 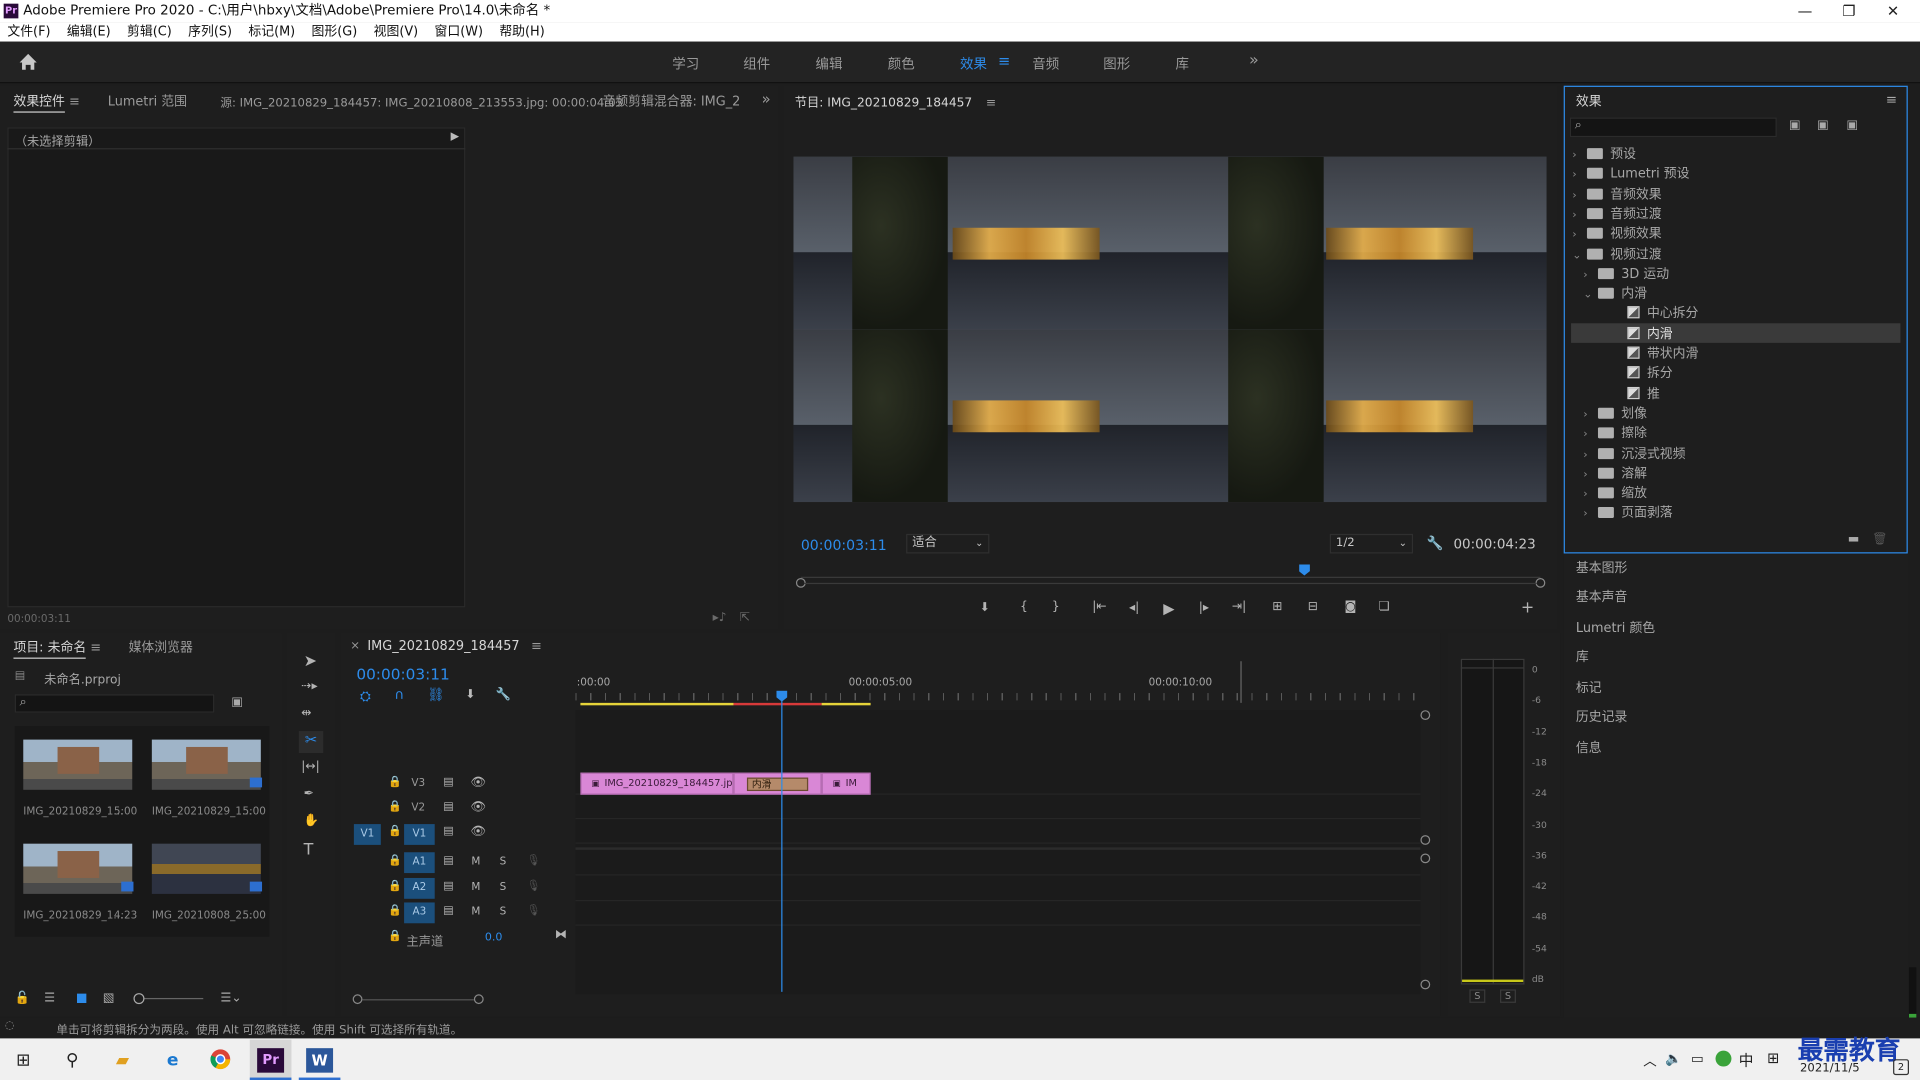 I want to click on close-button: ✕, so click(x=1893, y=11).